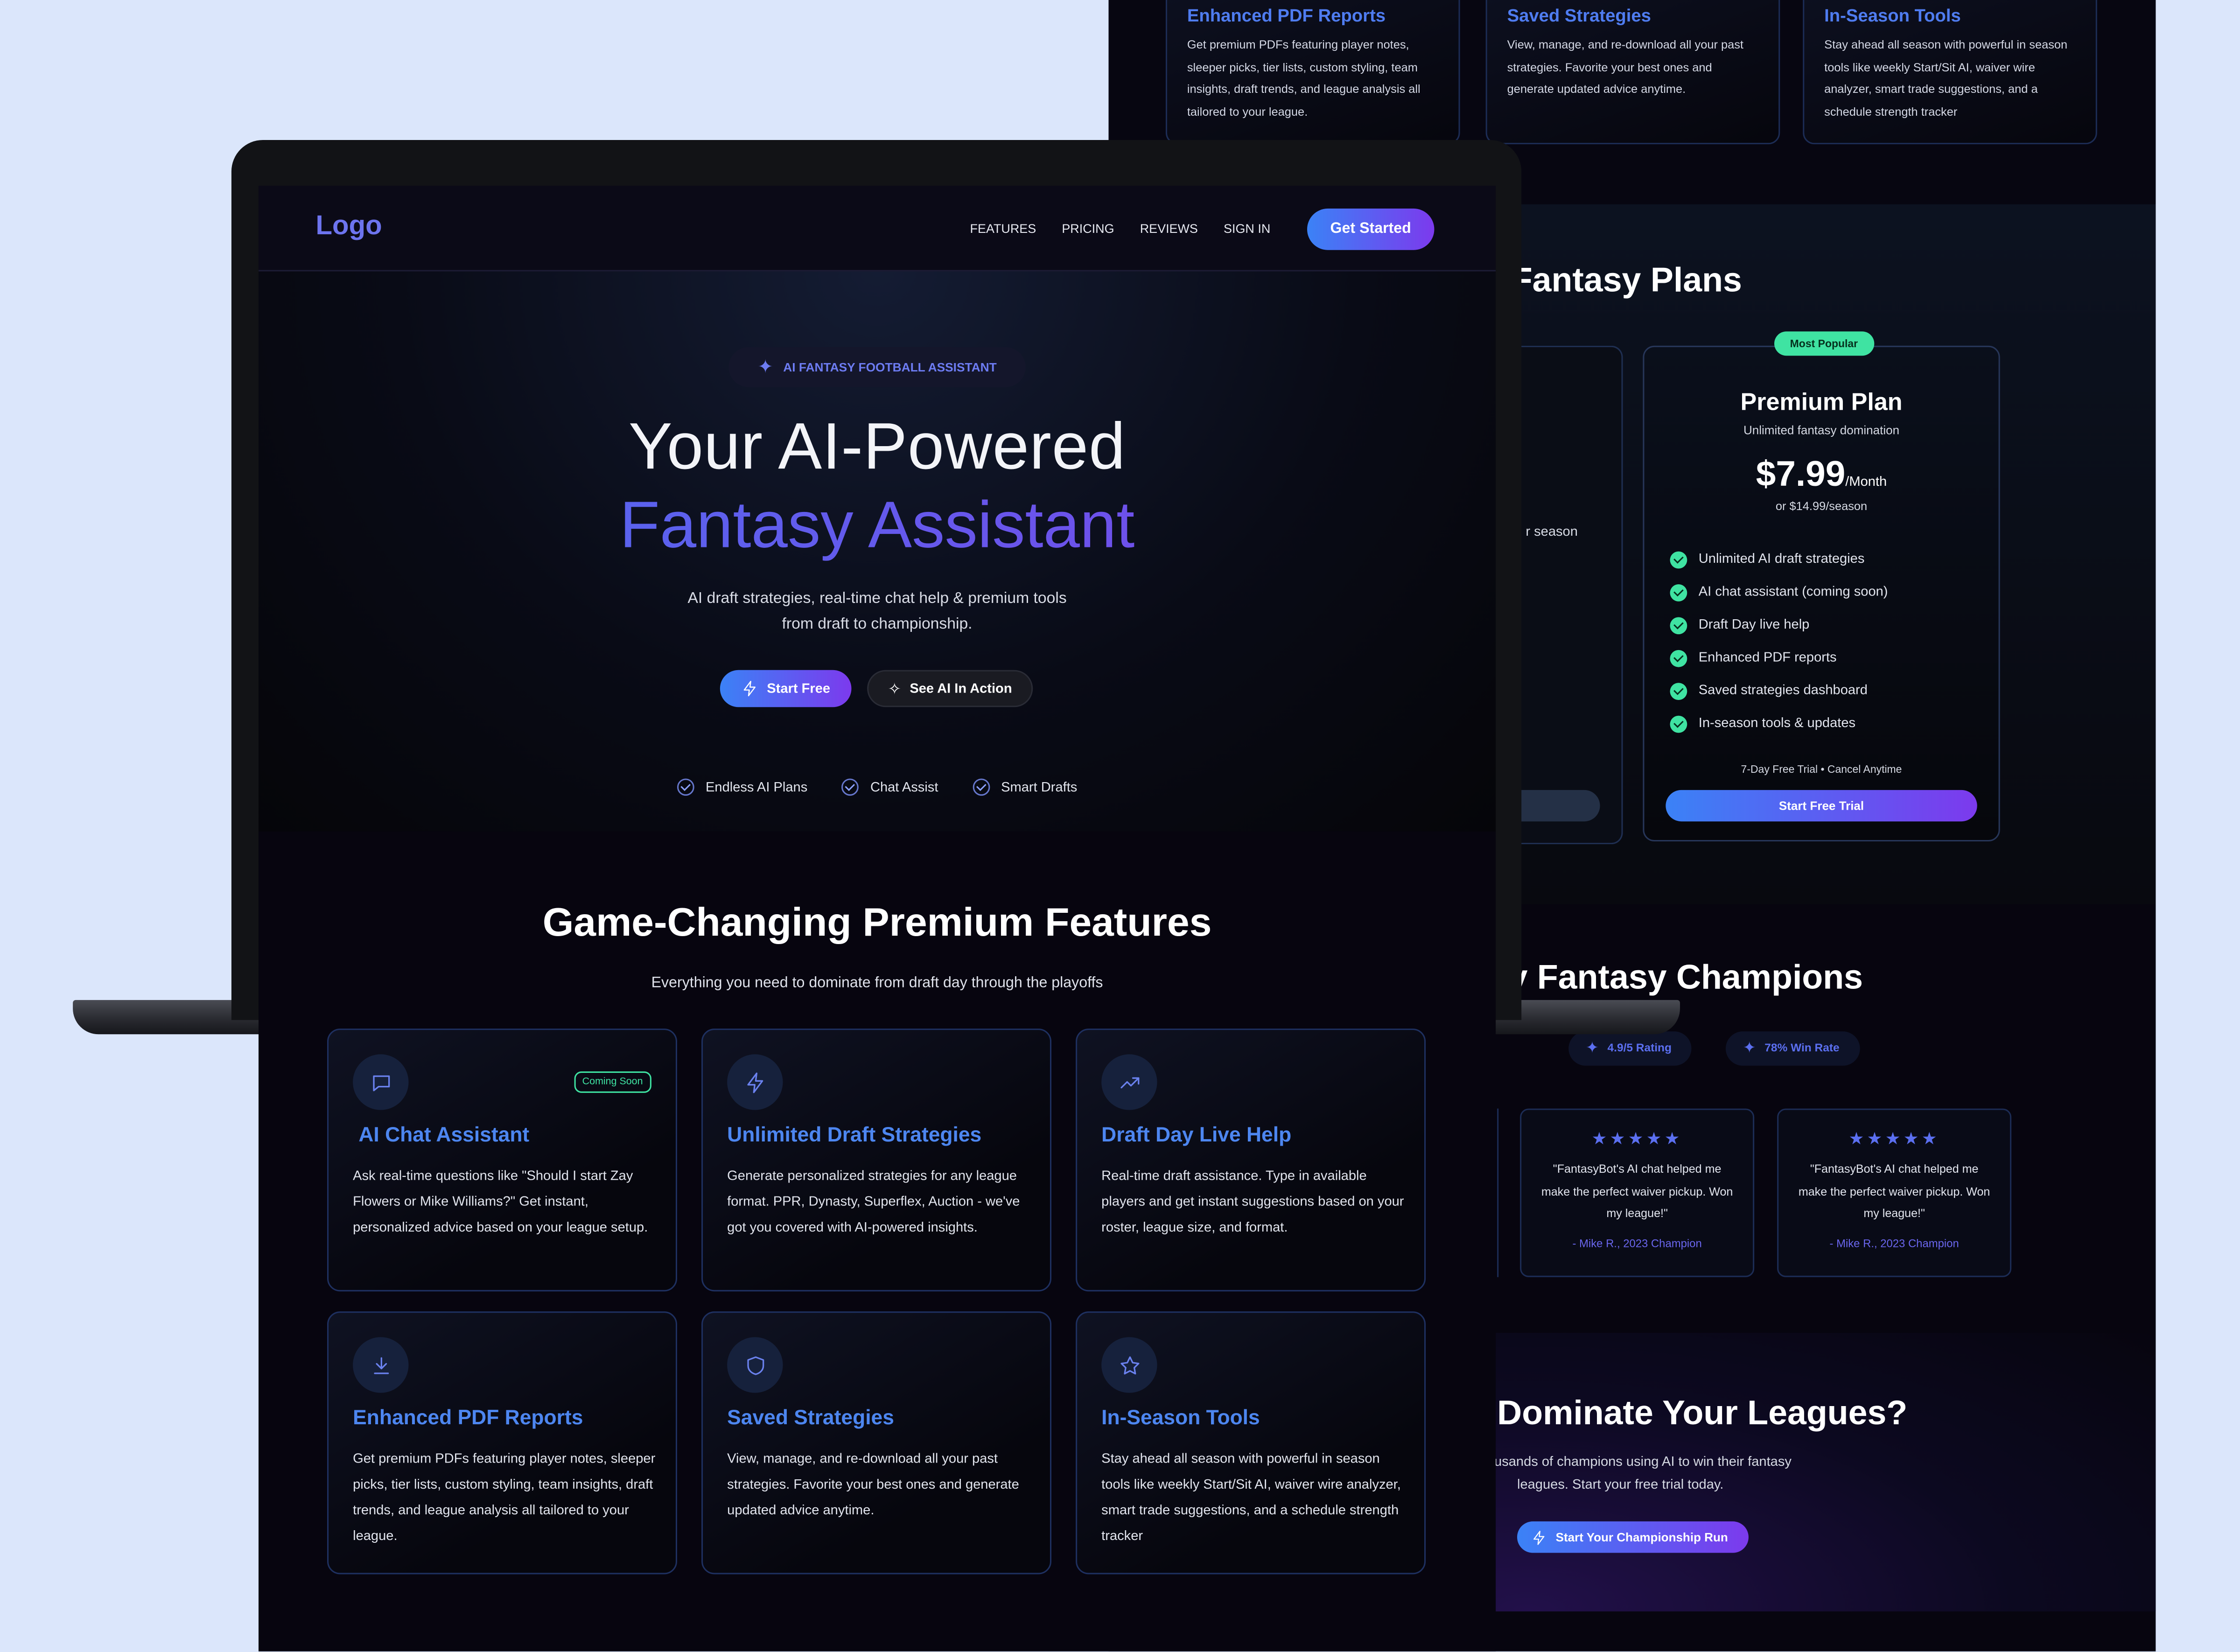 The width and height of the screenshot is (2240, 1652). Describe the element at coordinates (1039, 787) in the screenshot. I see `trust-label: Smart Drafts` at that location.